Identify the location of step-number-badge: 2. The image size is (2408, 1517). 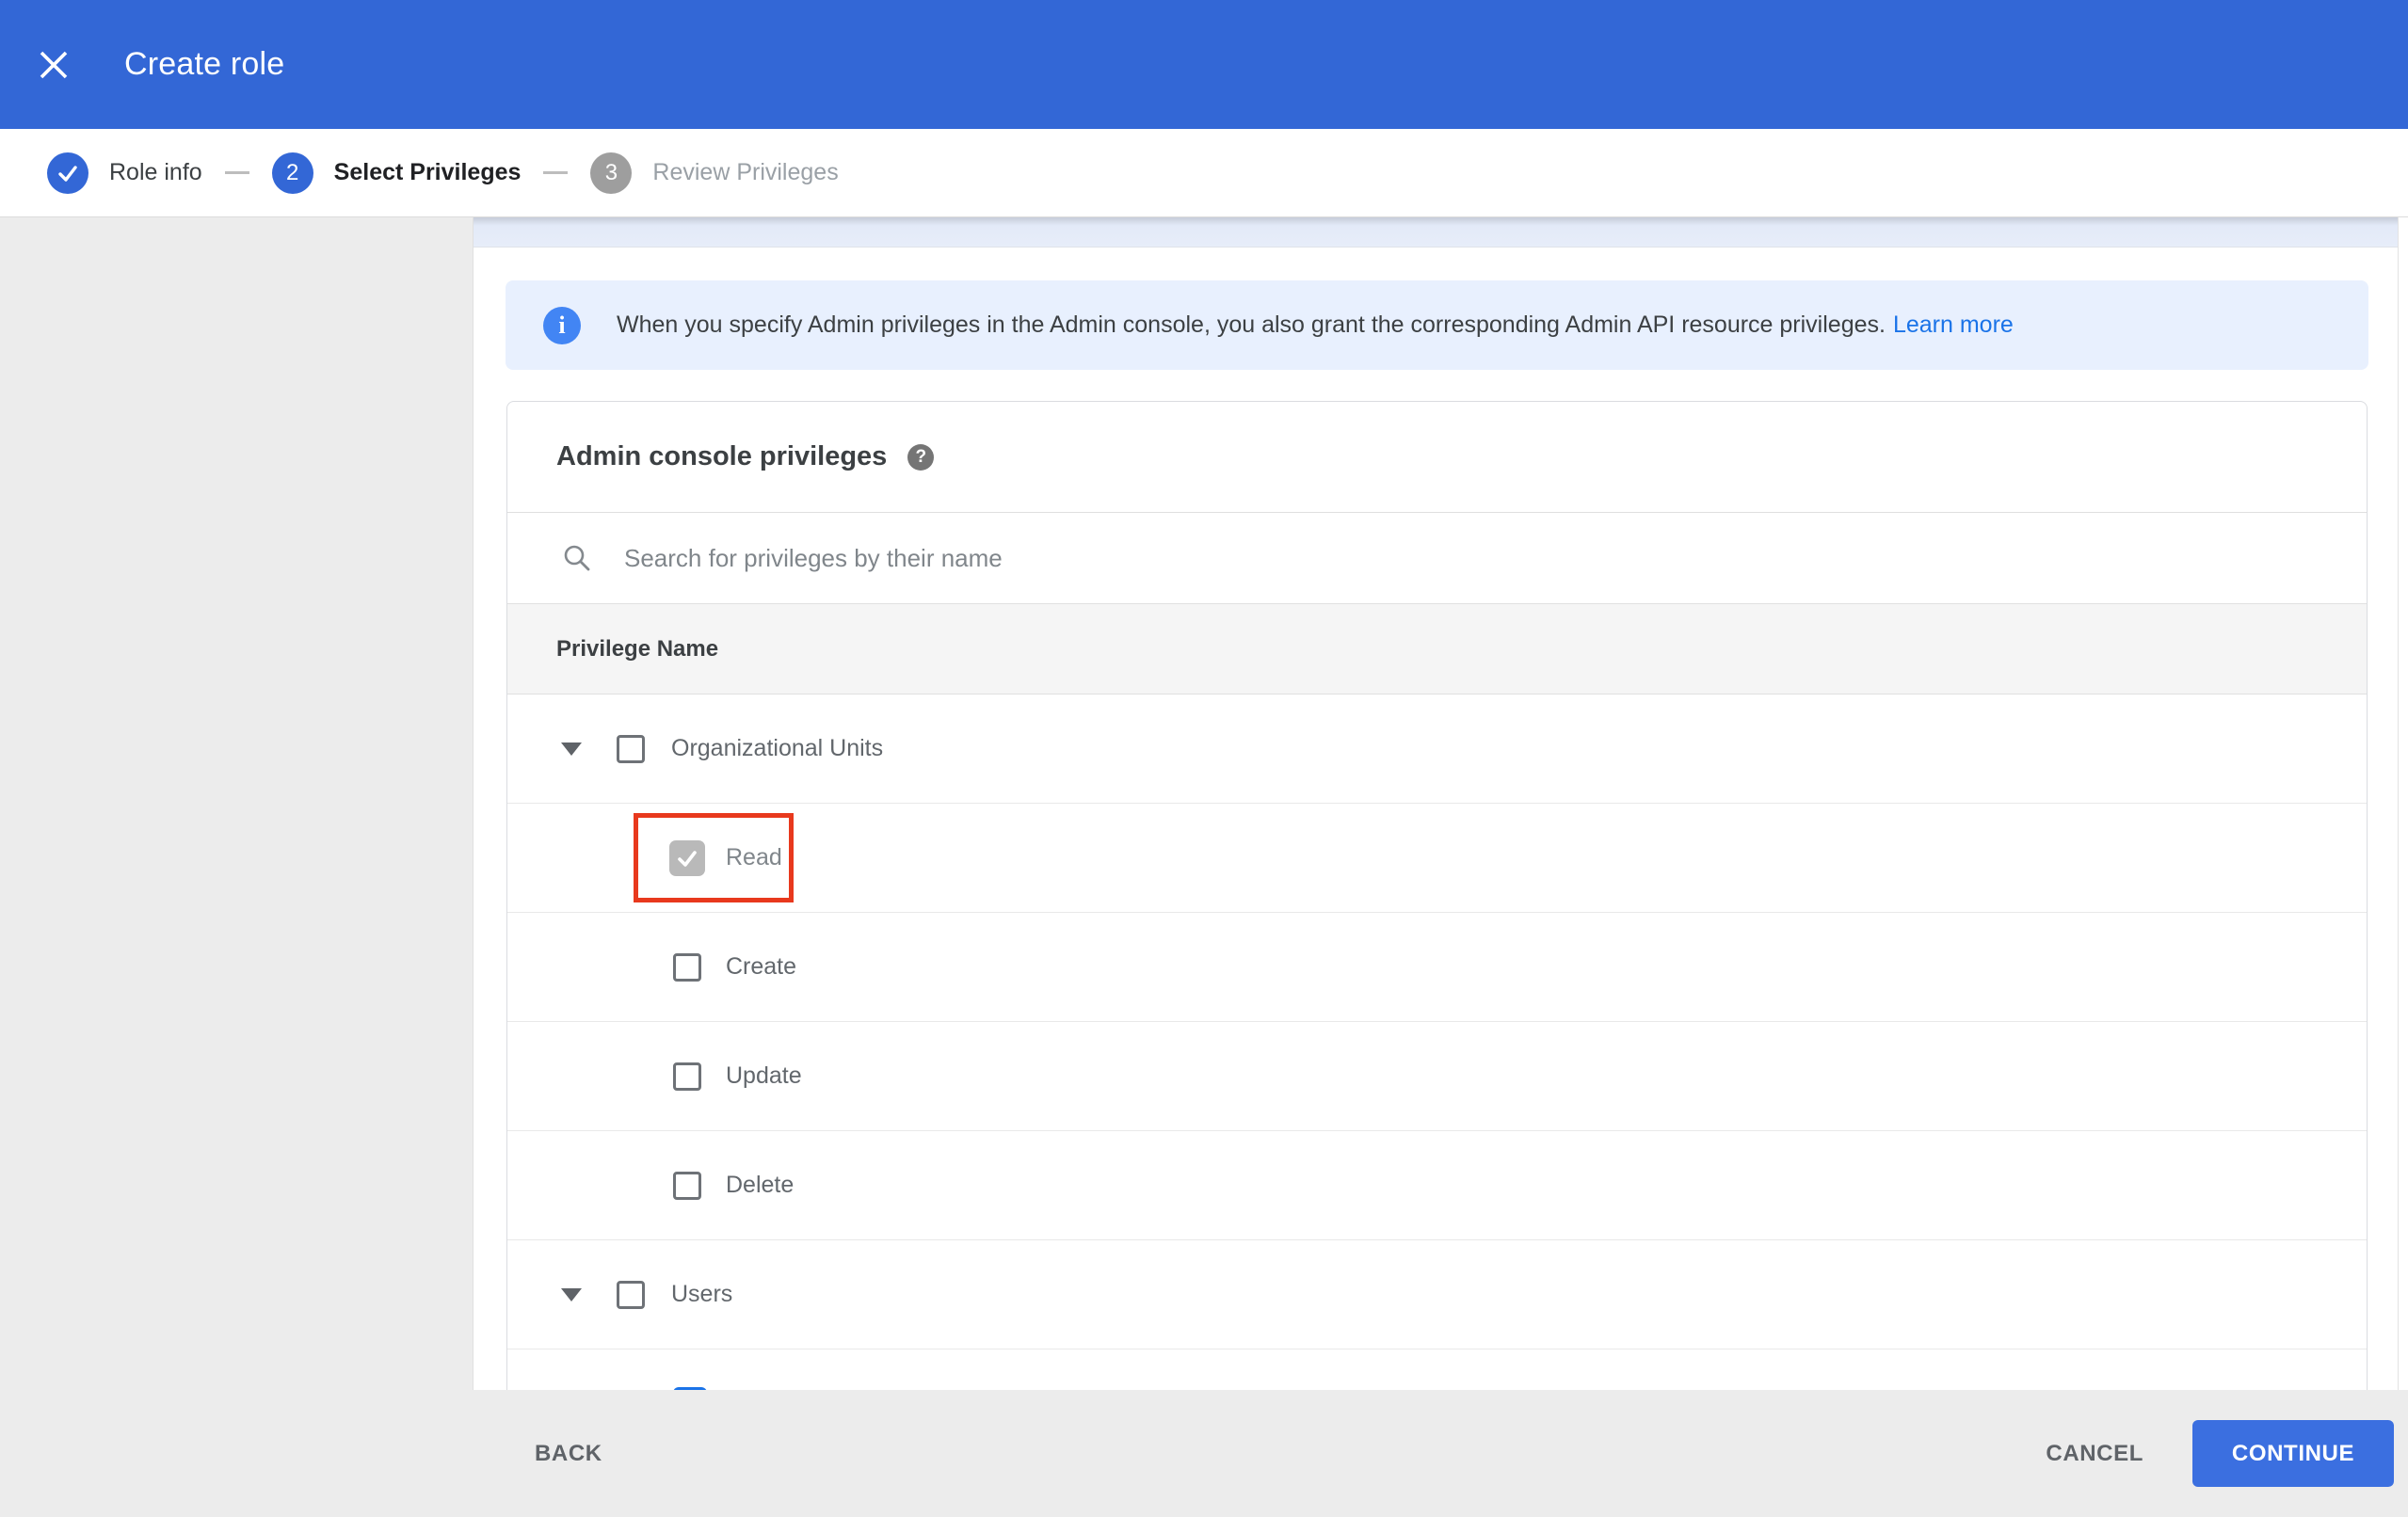
(292, 173).